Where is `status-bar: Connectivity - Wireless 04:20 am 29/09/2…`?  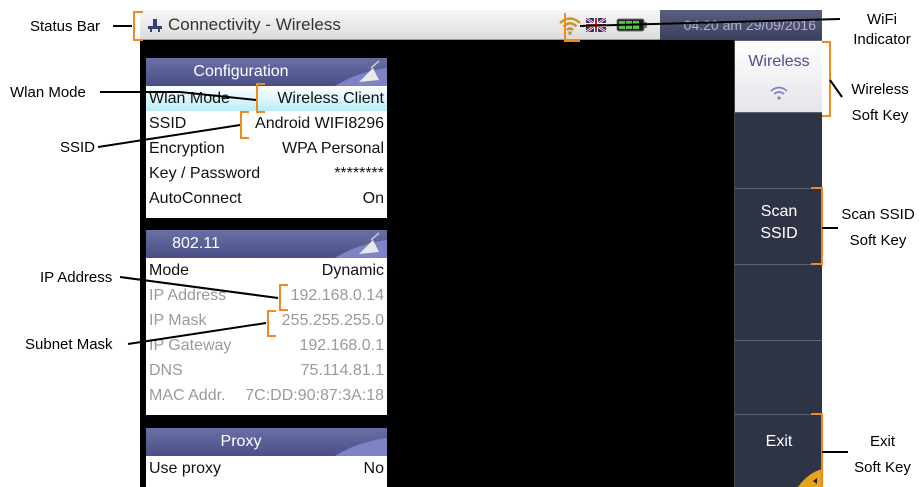 status-bar: Connectivity - Wireless 04:20 am 29/09/2… is located at coordinates (481, 25).